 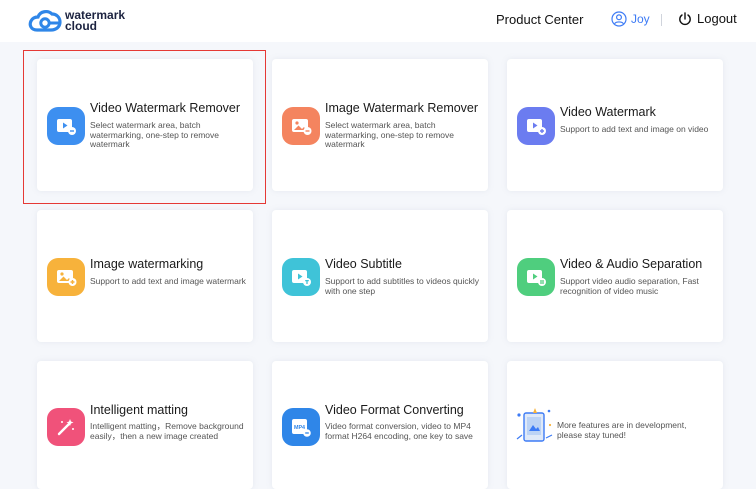 What do you see at coordinates (301, 277) in the screenshot?
I see `video-subtitle-icon` at bounding box center [301, 277].